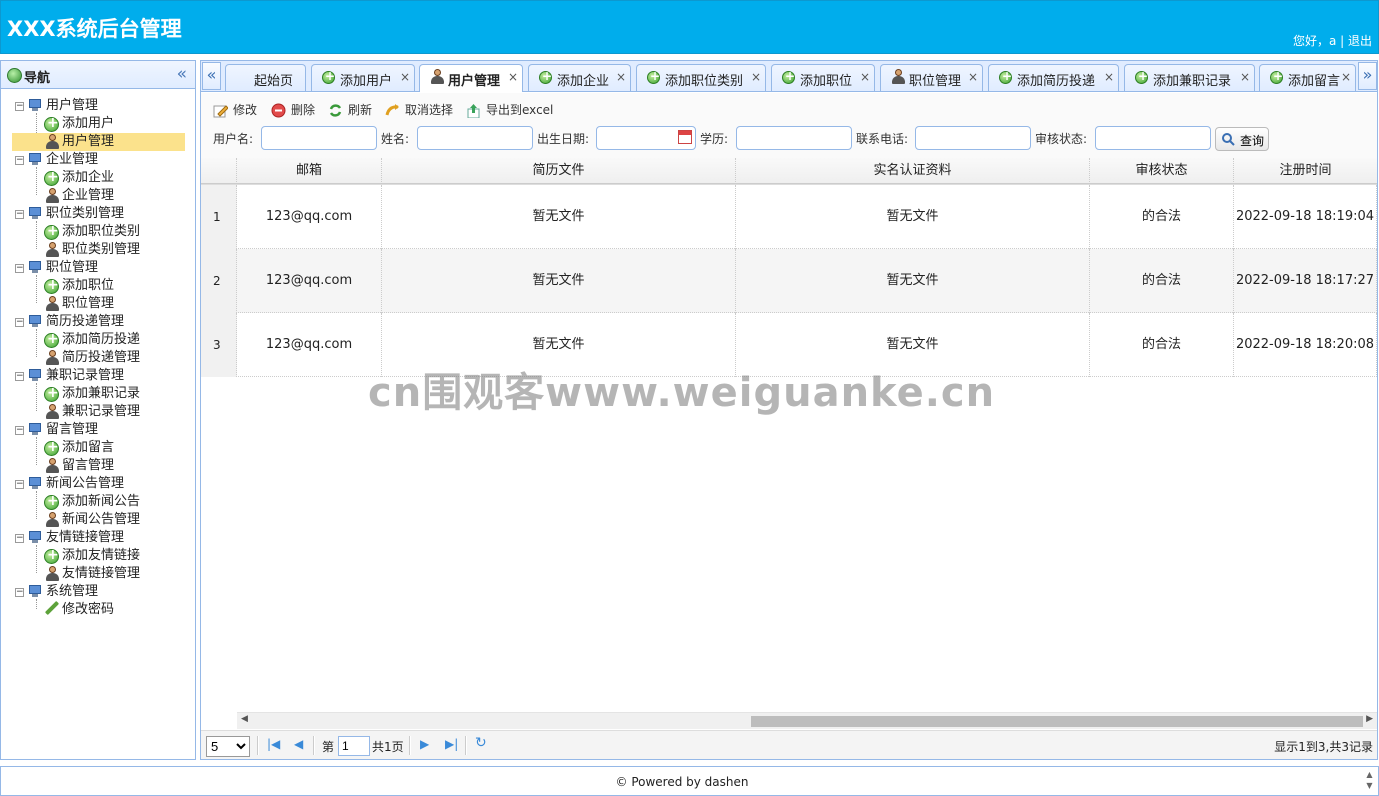 The width and height of the screenshot is (1379, 796). Describe the element at coordinates (563, 139) in the screenshot. I see `birth-label: 出生日期:` at that location.